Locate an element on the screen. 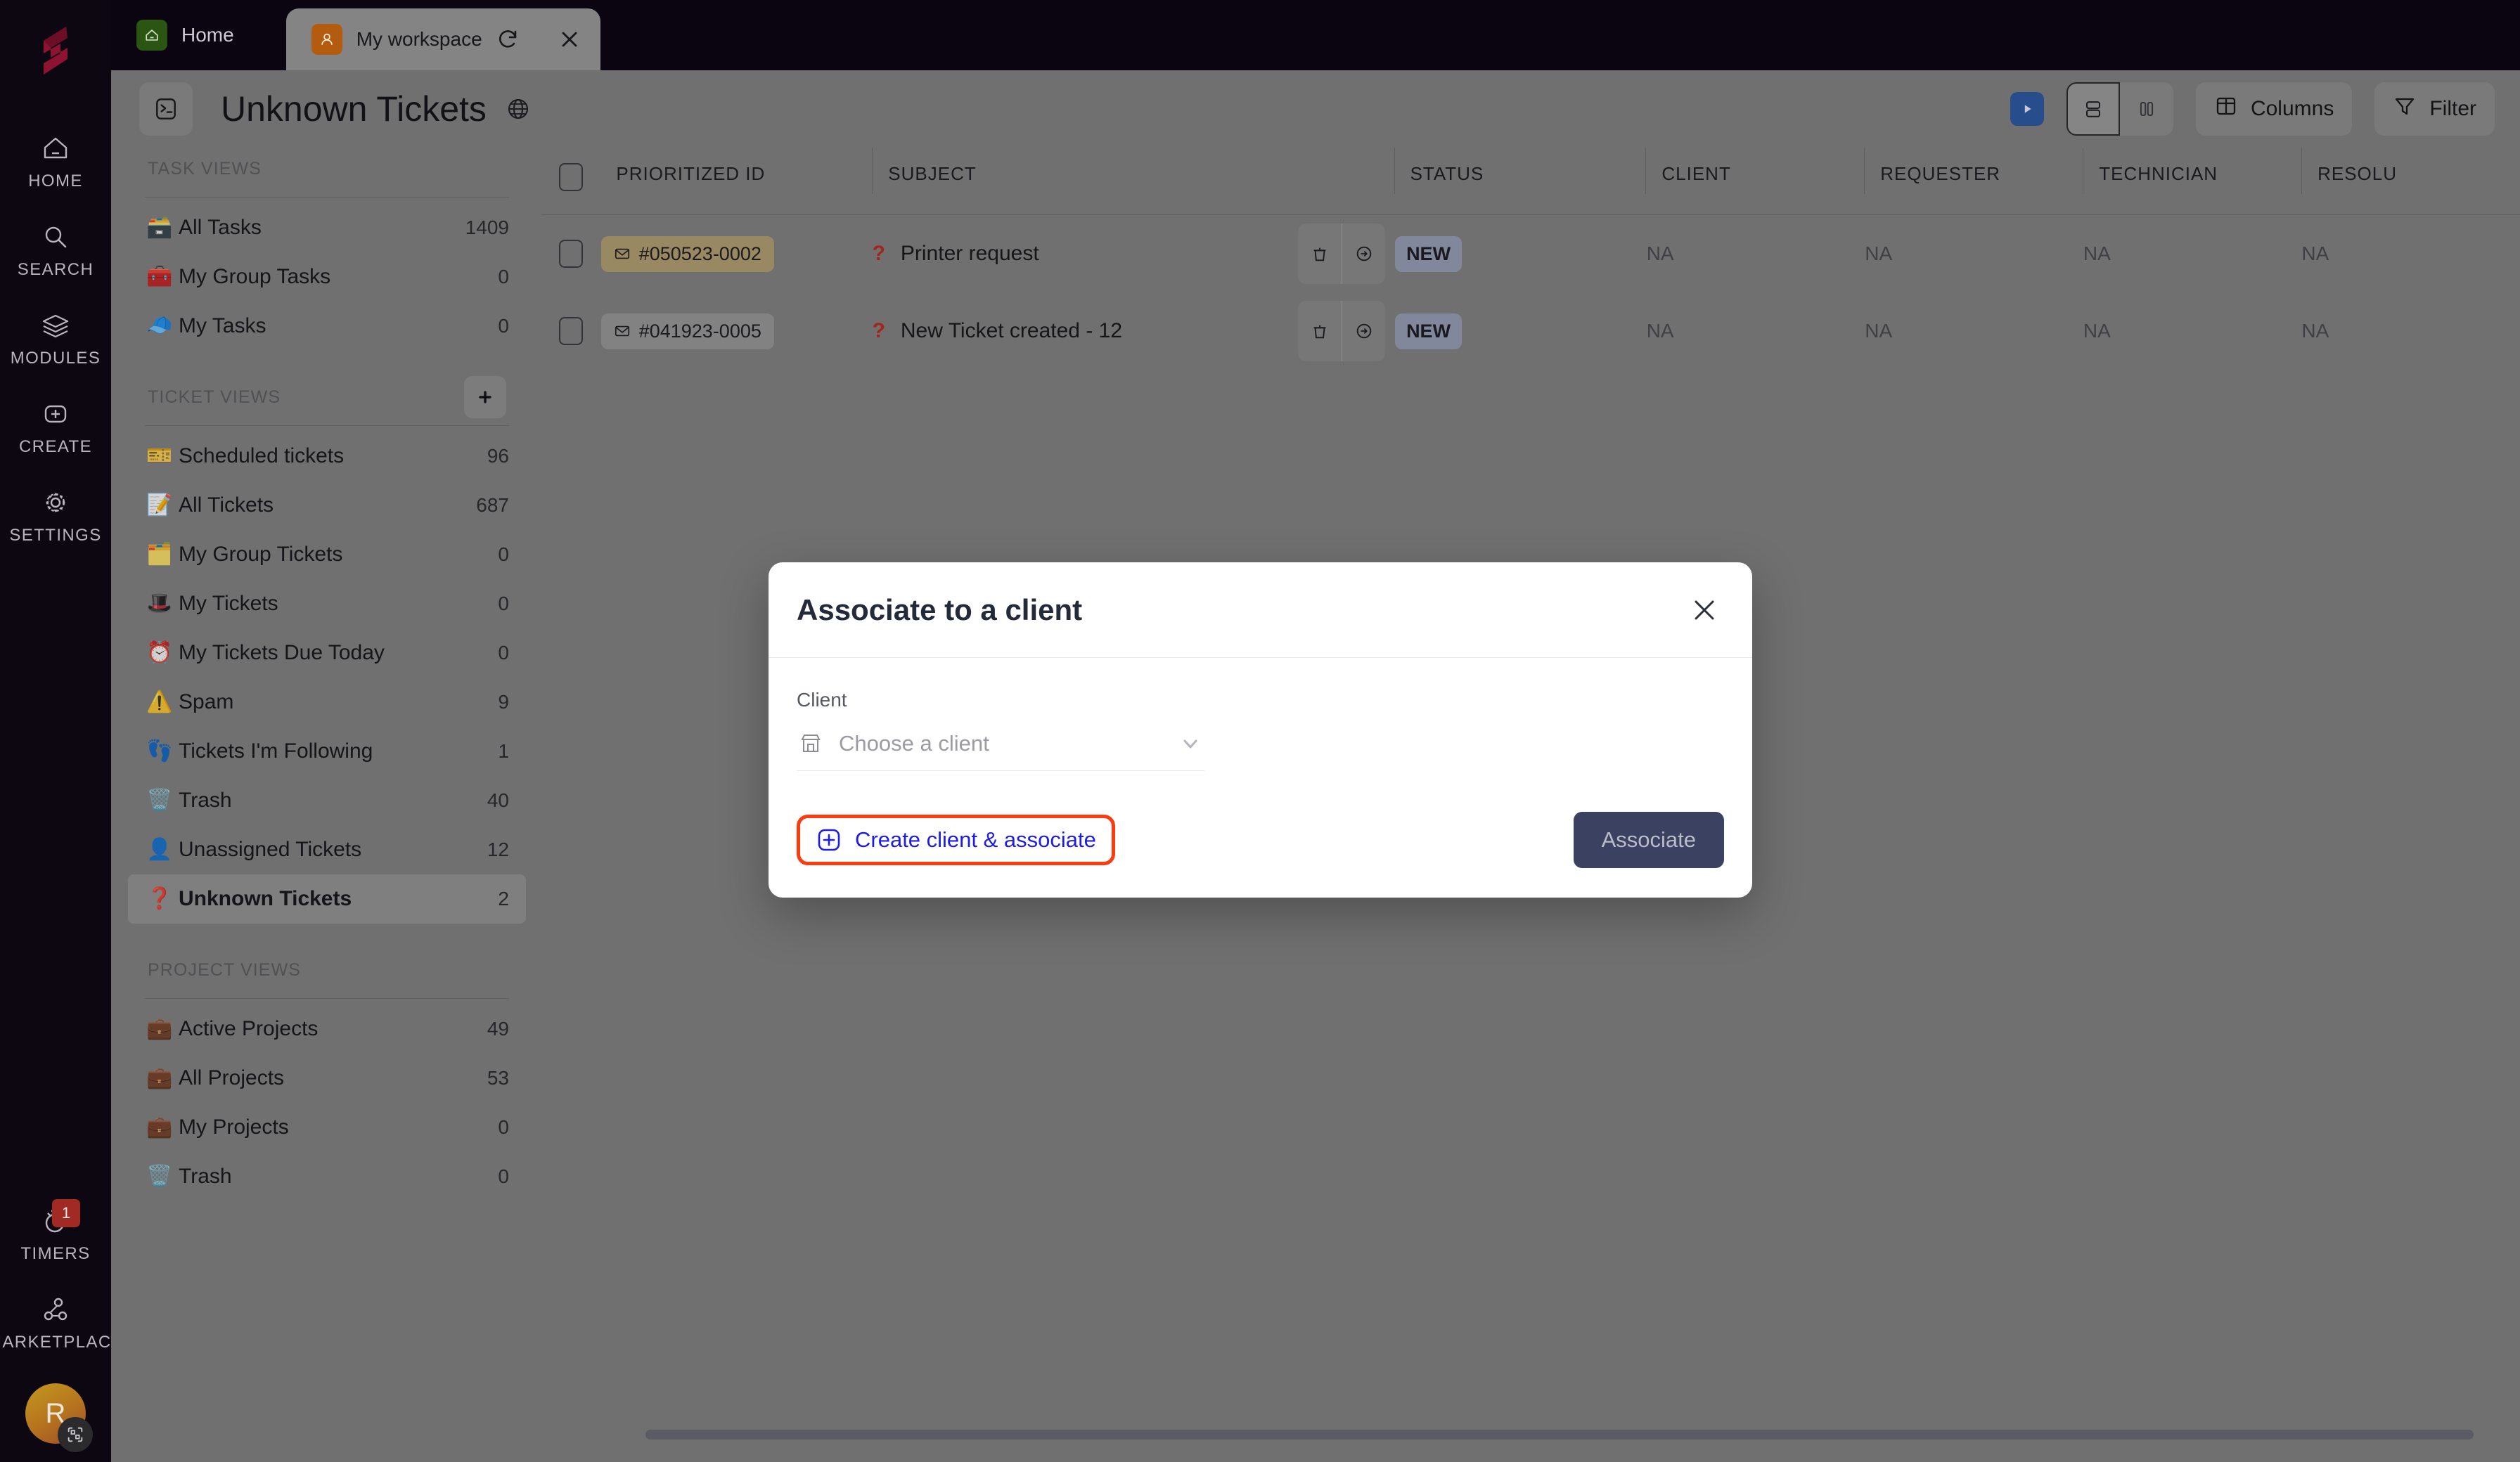 This screenshot has width=2520, height=1462. rail-item-search: SEARCH is located at coordinates (55, 251).